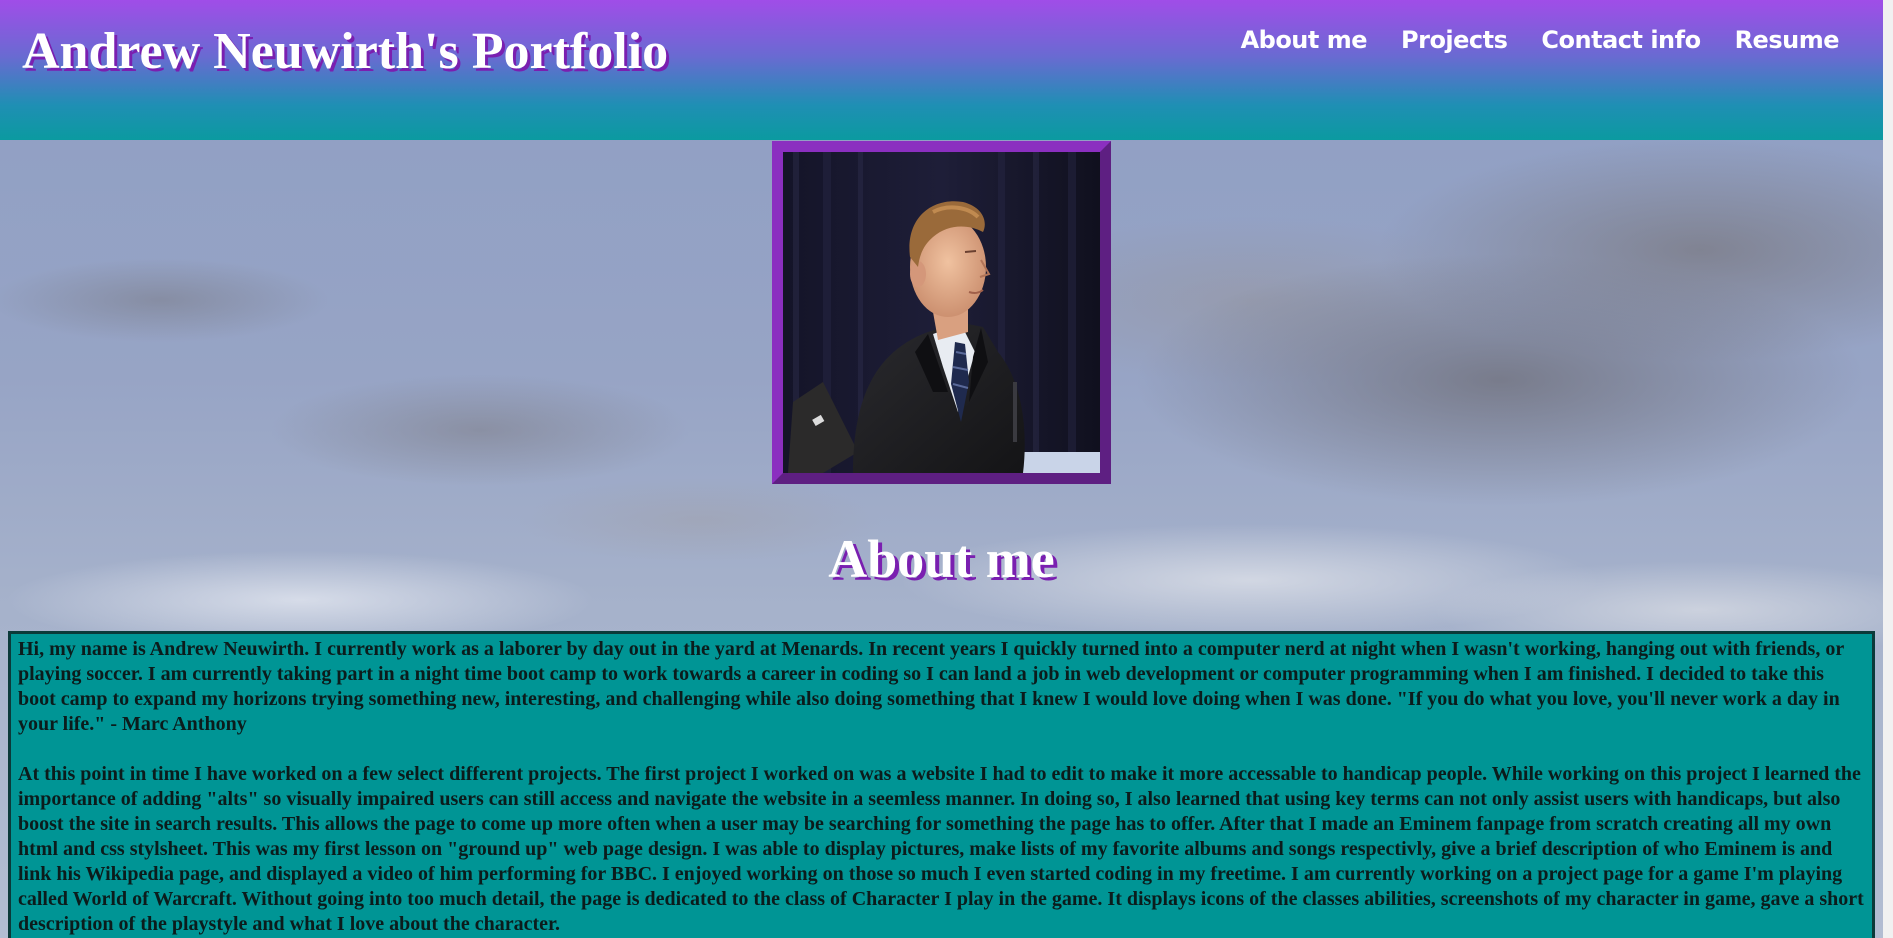 Image resolution: width=1893 pixels, height=938 pixels. Describe the element at coordinates (941, 559) in the screenshot. I see `about-heading: About me` at that location.